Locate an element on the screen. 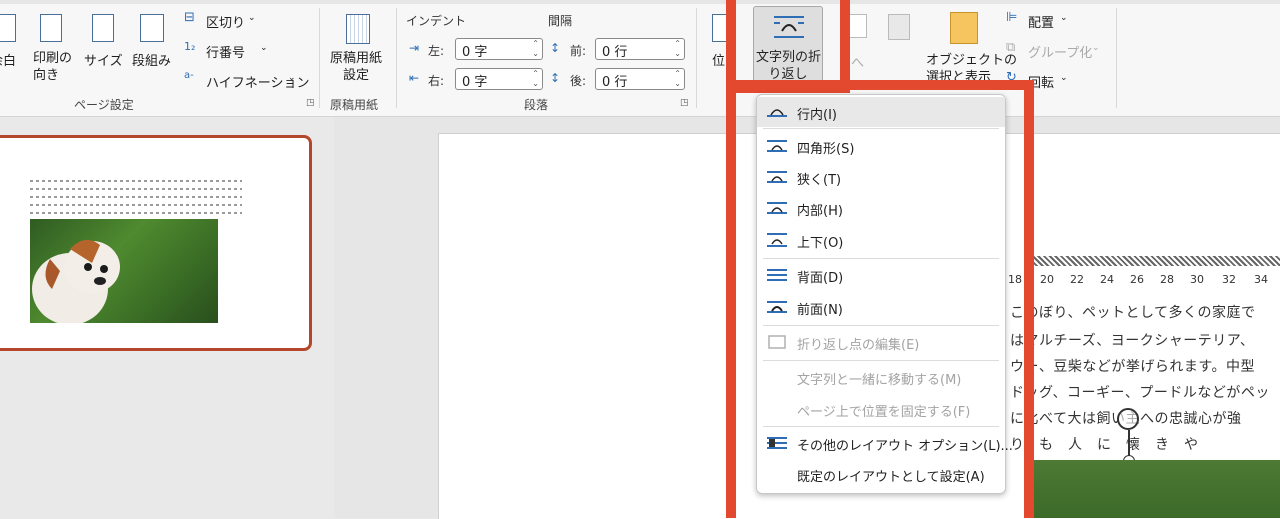  indent-left-input: 0 字 ⌃ ⌄ is located at coordinates (499, 49).